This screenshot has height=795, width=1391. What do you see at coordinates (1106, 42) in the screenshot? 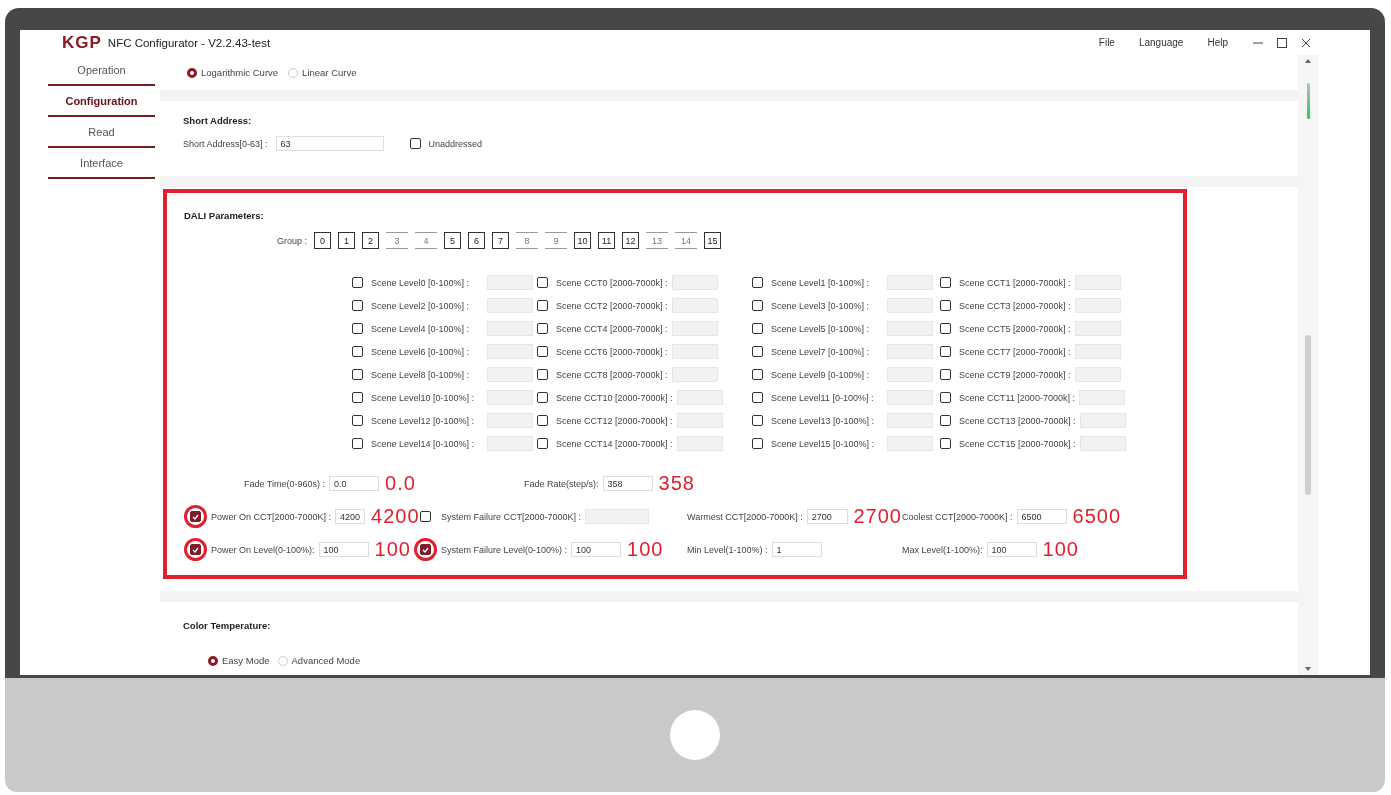
I see `menu-item: File` at bounding box center [1106, 42].